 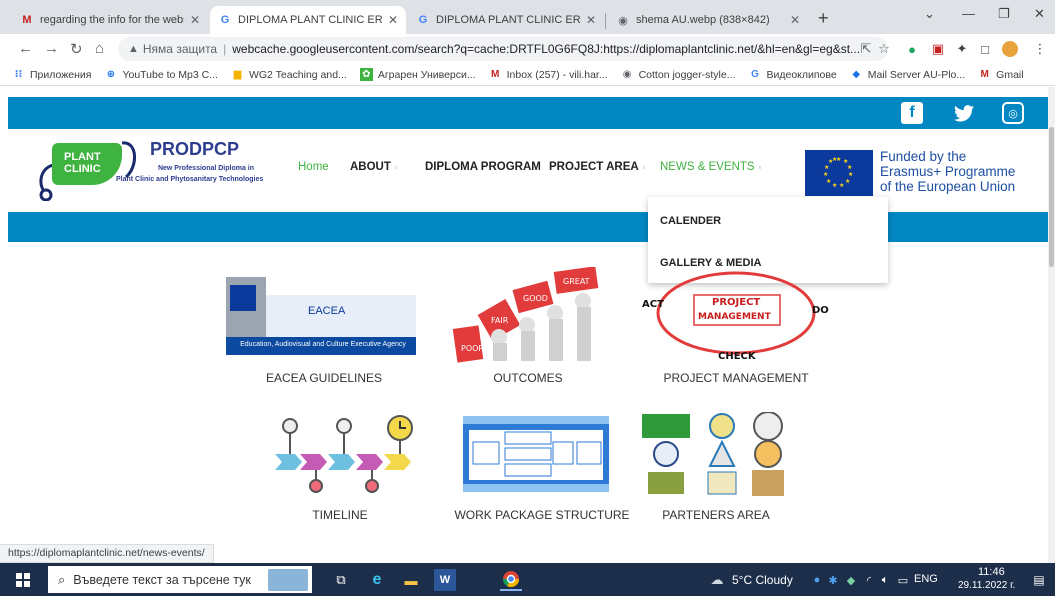 What do you see at coordinates (762, 580) in the screenshot?
I see `weather-text: 5°C Cloudy` at bounding box center [762, 580].